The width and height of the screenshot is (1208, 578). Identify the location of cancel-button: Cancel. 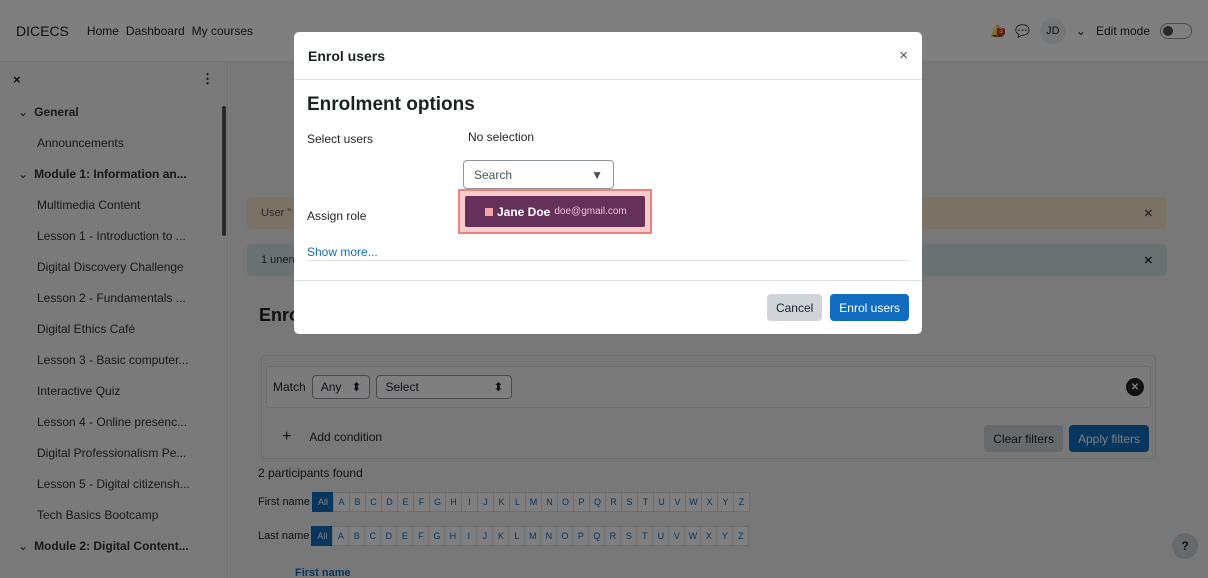
(794, 307).